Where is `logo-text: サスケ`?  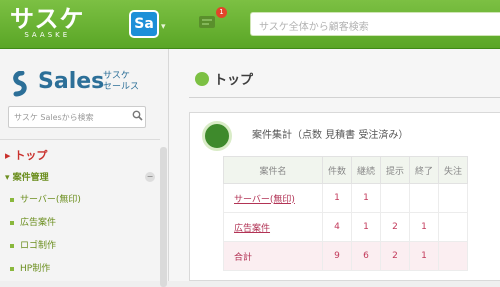 logo-text: サスケ is located at coordinates (47, 19).